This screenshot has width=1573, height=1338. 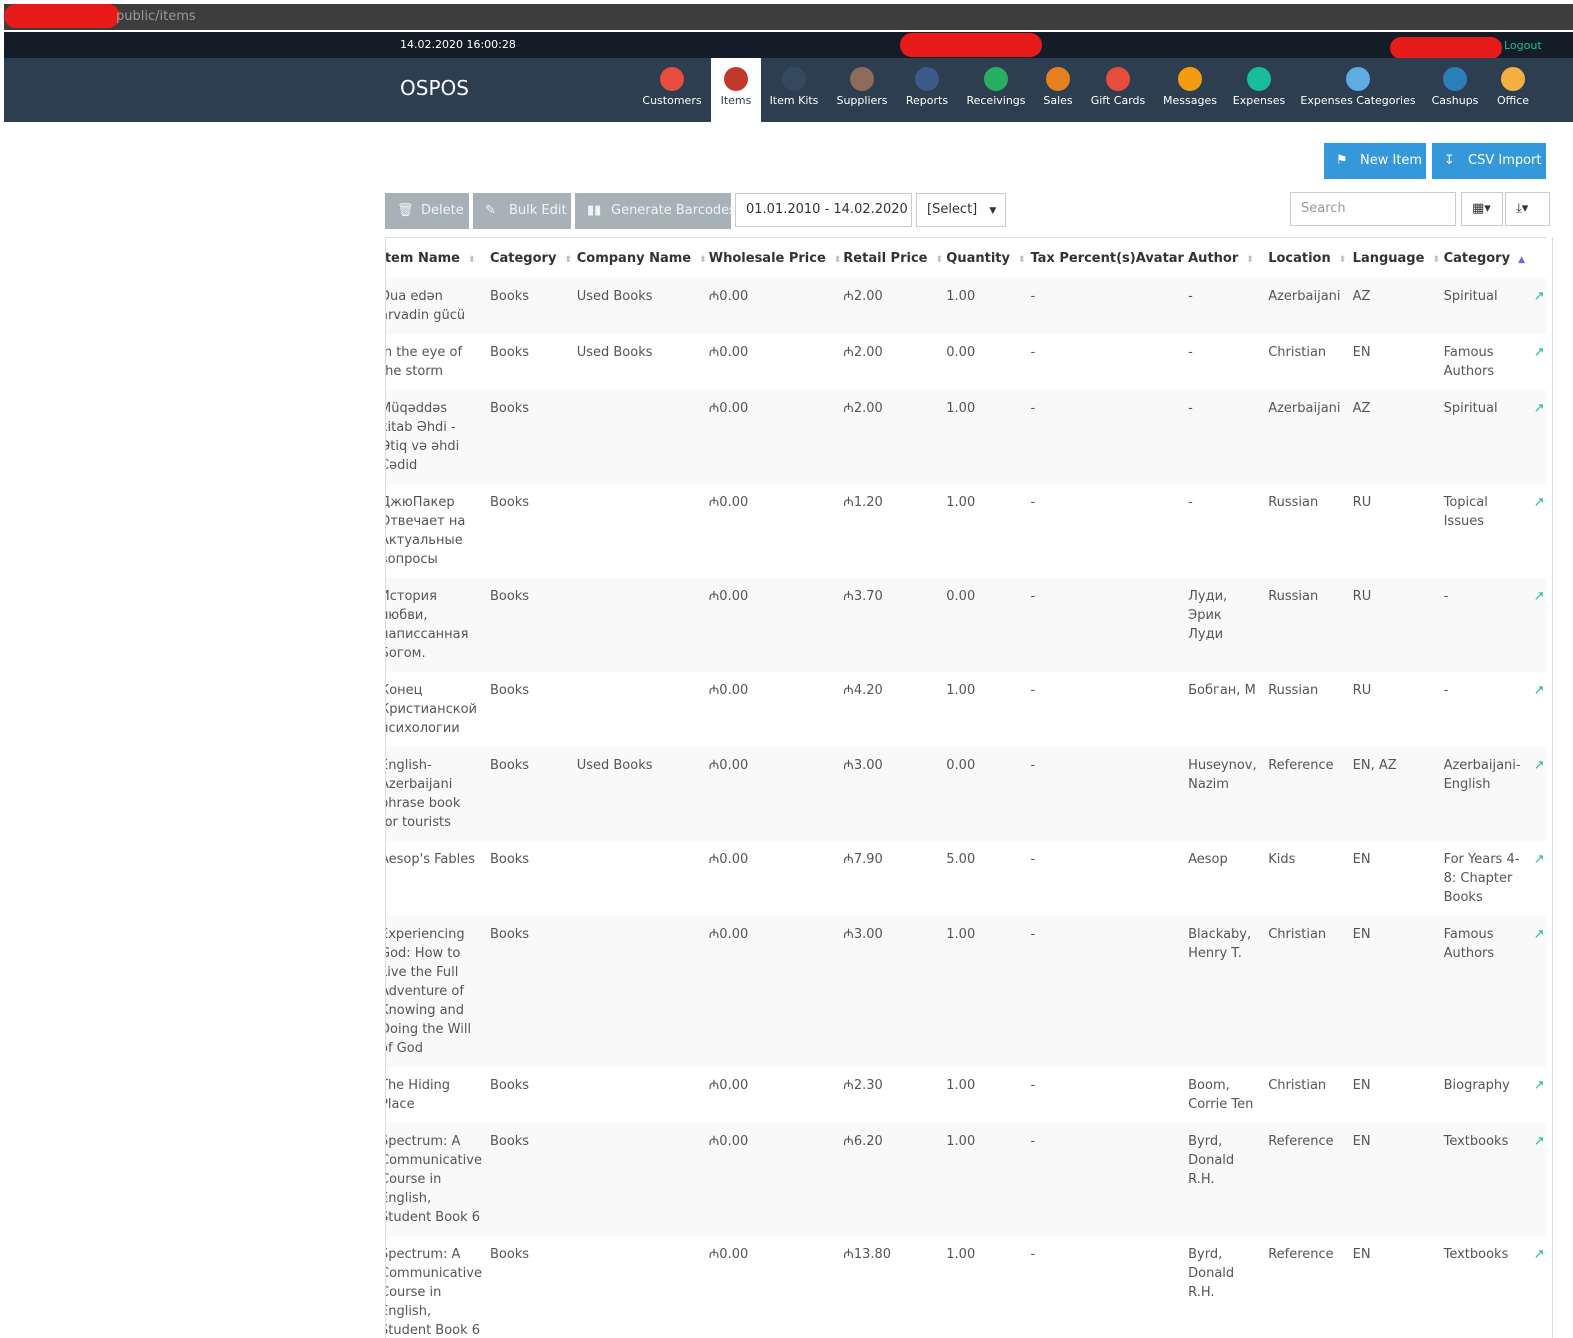 I want to click on column-header: Tax Percent(s), so click(x=1083, y=257).